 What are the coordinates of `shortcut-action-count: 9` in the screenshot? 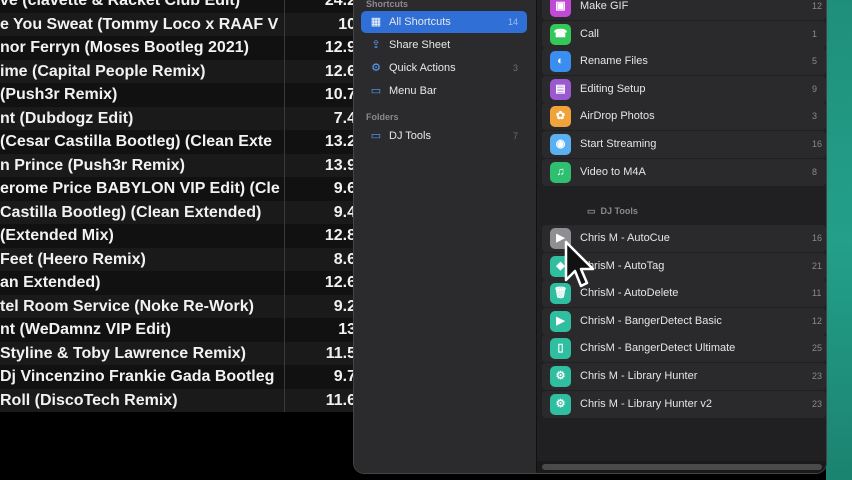 It's located at (815, 88).